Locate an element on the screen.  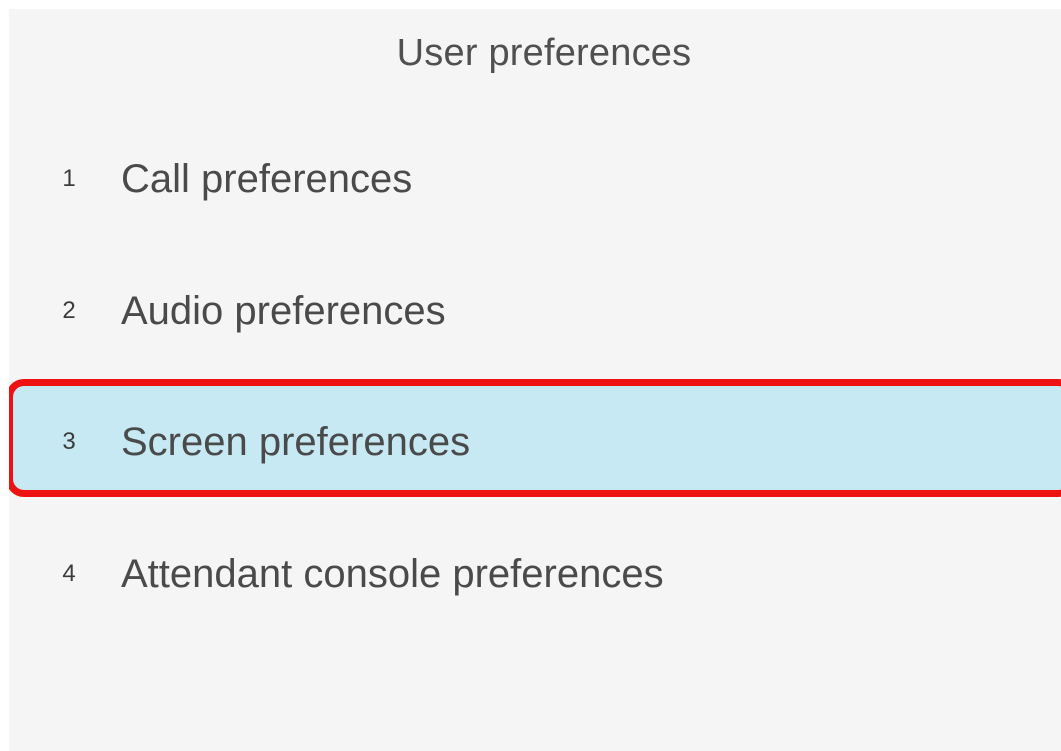
menu-item-attendant-console-preferences: 4 Attendant console preferences is located at coordinates (535, 574).